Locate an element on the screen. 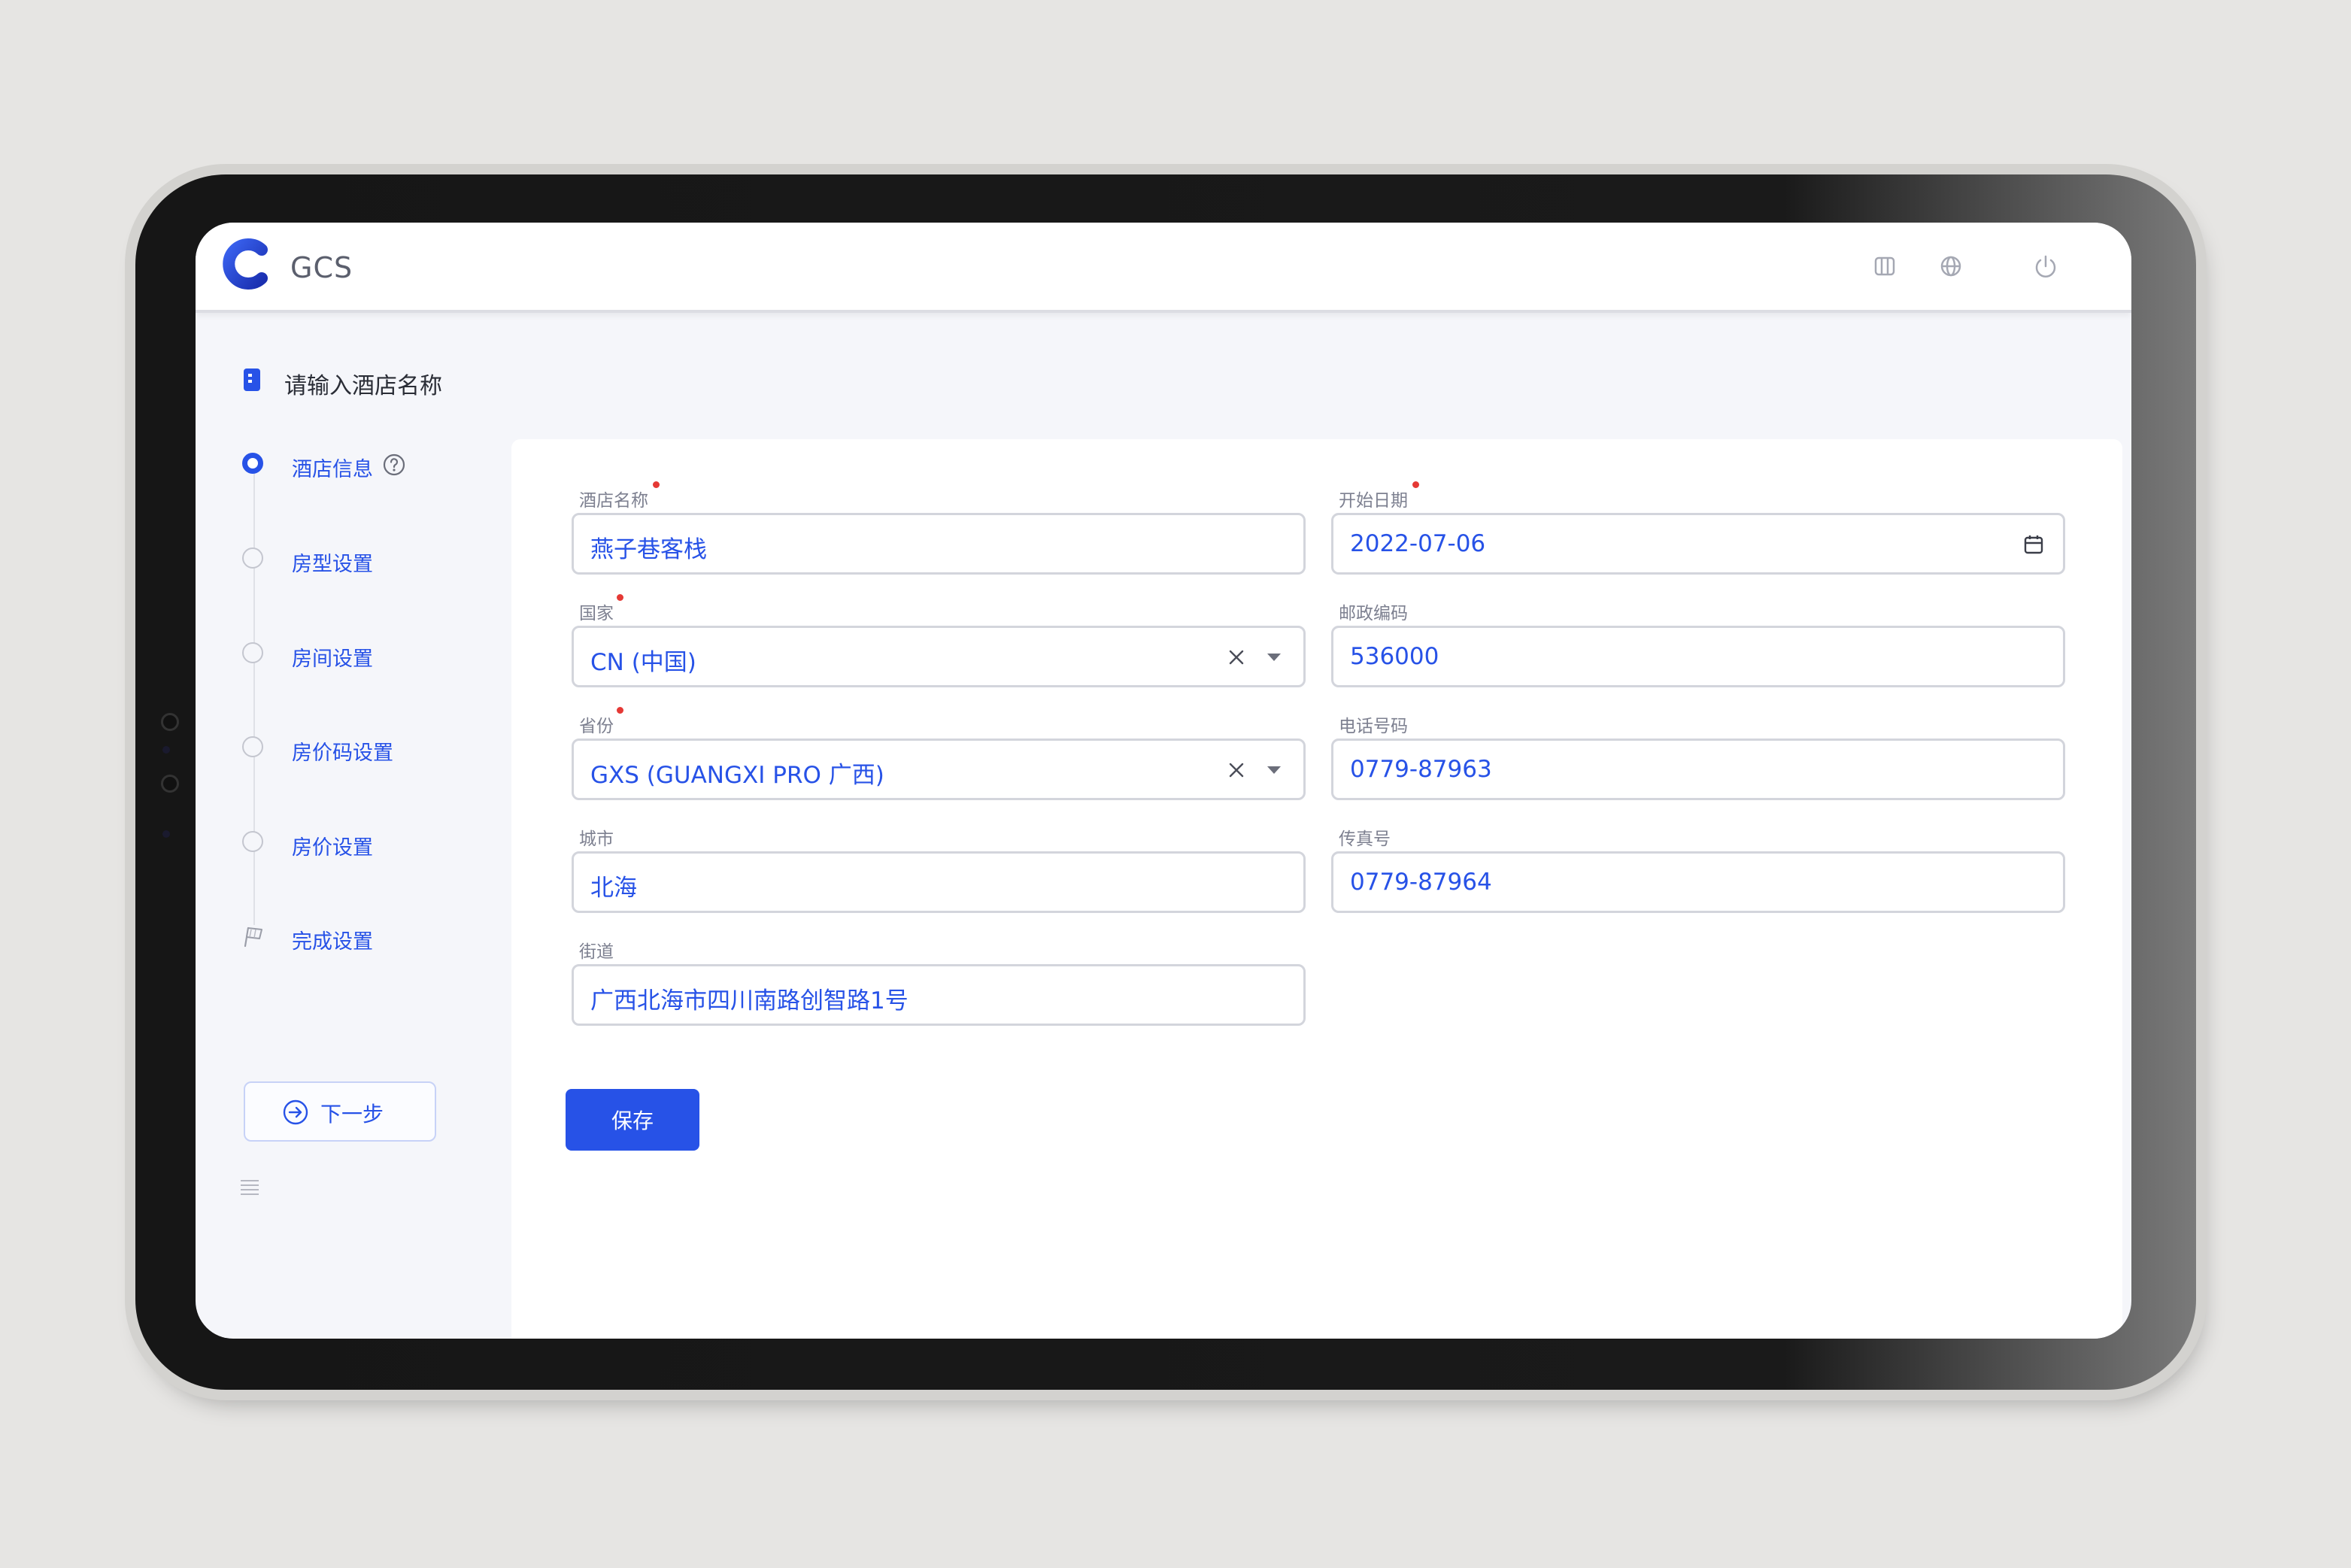  field-label: 电话号码 is located at coordinates (1374, 726).